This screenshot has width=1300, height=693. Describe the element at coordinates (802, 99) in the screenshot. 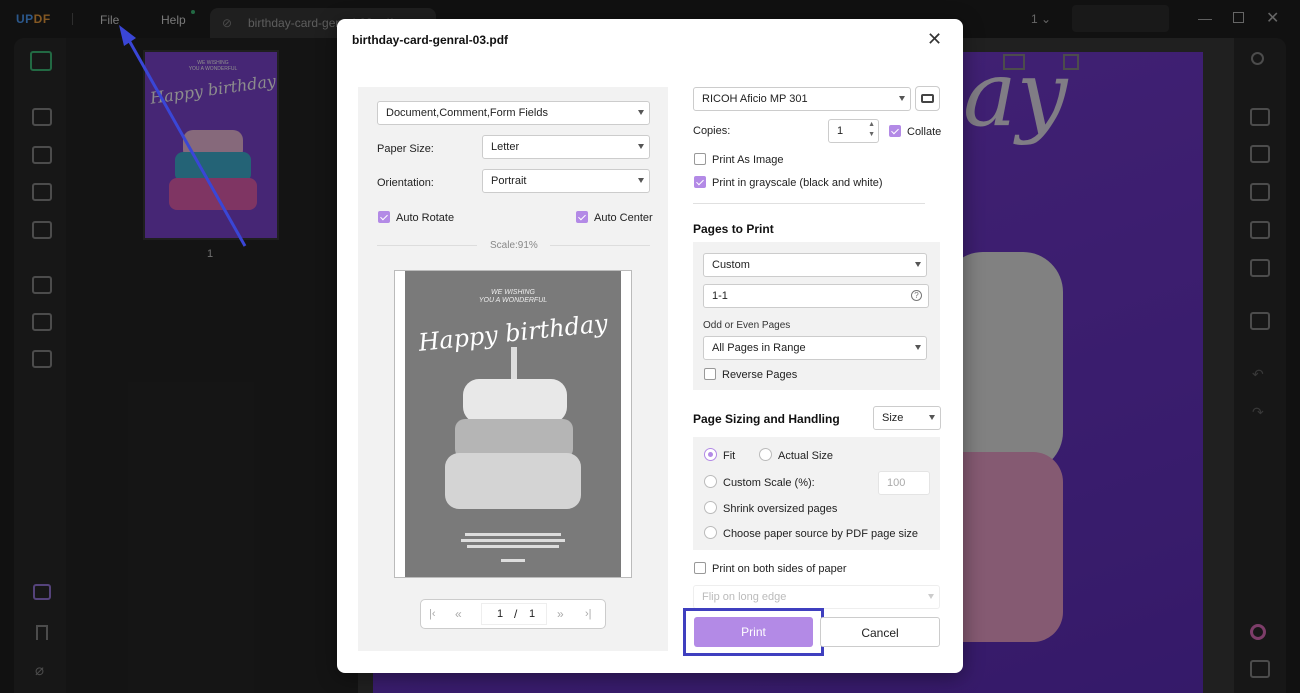

I see `printer-select: RICOH Aficio MP 301` at that location.